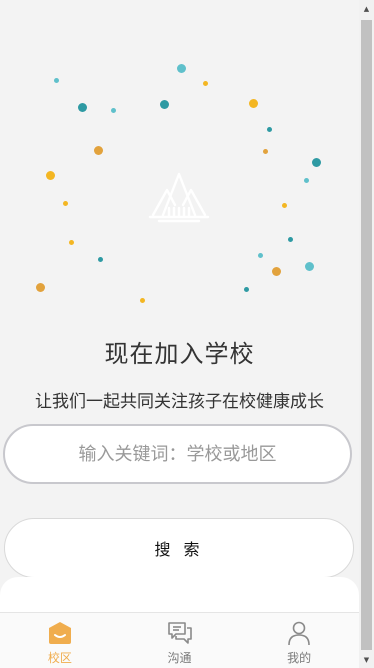 Image resolution: width=374 pixels, height=668 pixels. Describe the element at coordinates (59, 658) in the screenshot. I see `tab-school-label: 校区` at that location.